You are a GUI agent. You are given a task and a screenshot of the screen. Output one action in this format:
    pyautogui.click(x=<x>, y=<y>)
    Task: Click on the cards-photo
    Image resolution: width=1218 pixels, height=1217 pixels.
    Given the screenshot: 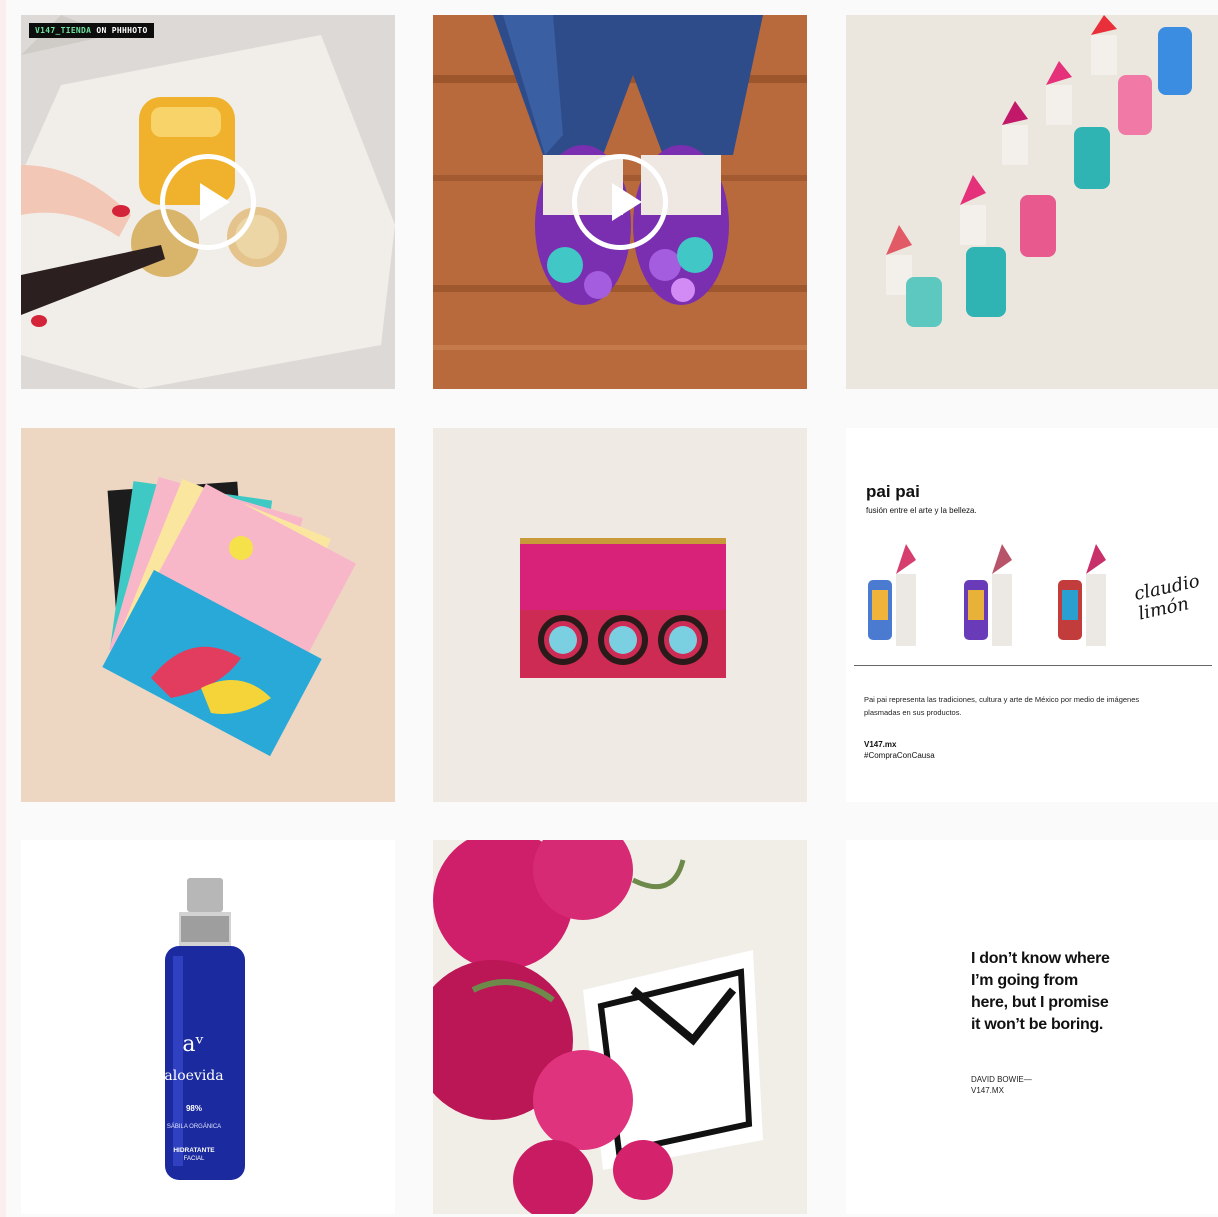 What is the action you would take?
    pyautogui.click(x=208, y=615)
    